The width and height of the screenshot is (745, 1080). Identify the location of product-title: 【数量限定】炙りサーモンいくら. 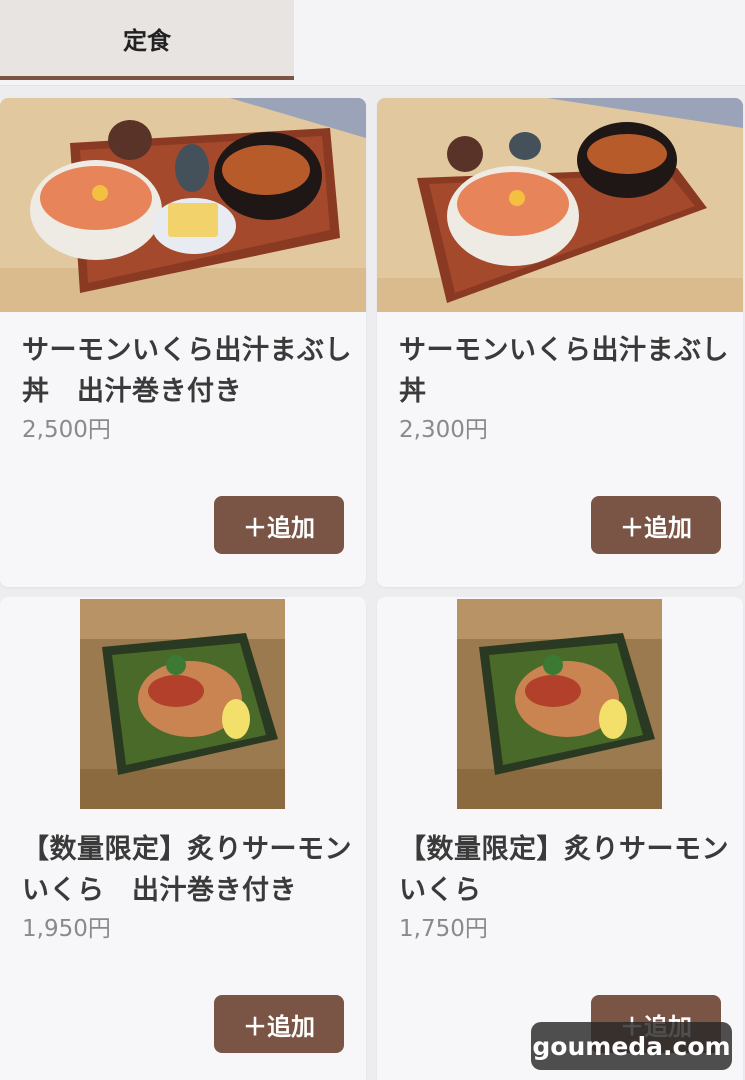
(564, 870).